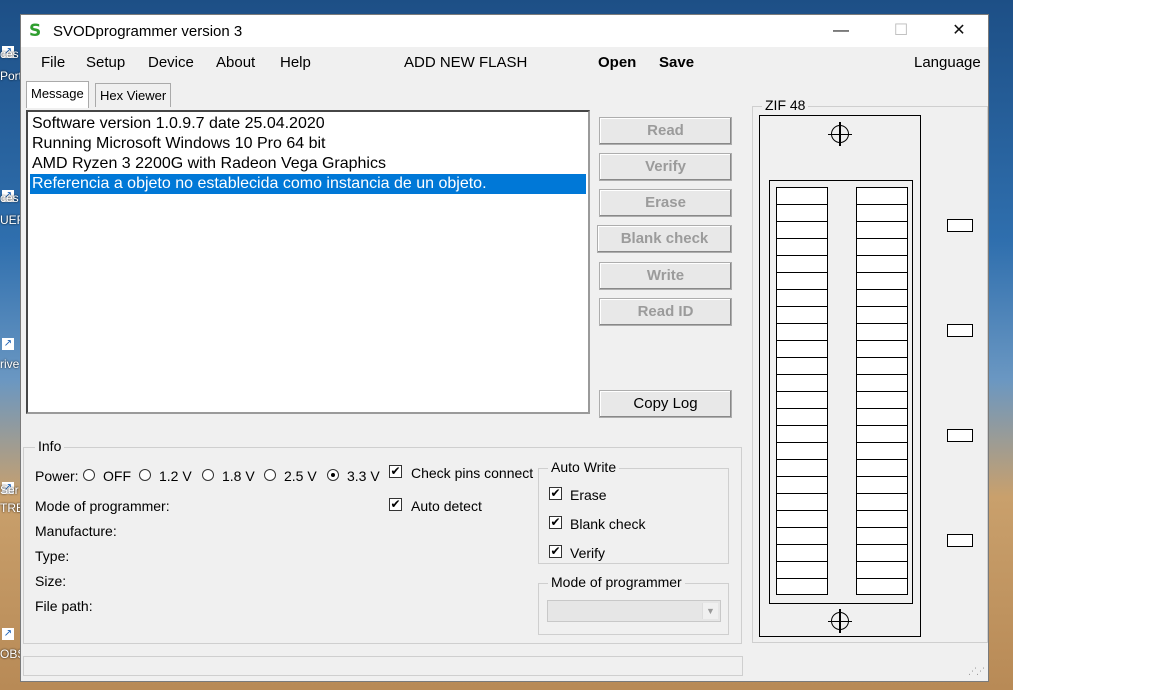 This screenshot has width=1152, height=690. What do you see at coordinates (64, 606) in the screenshot?
I see `file-path-label: File path:` at bounding box center [64, 606].